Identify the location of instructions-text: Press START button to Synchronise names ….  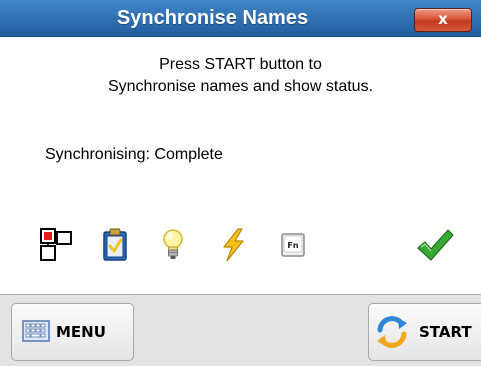
(240, 76).